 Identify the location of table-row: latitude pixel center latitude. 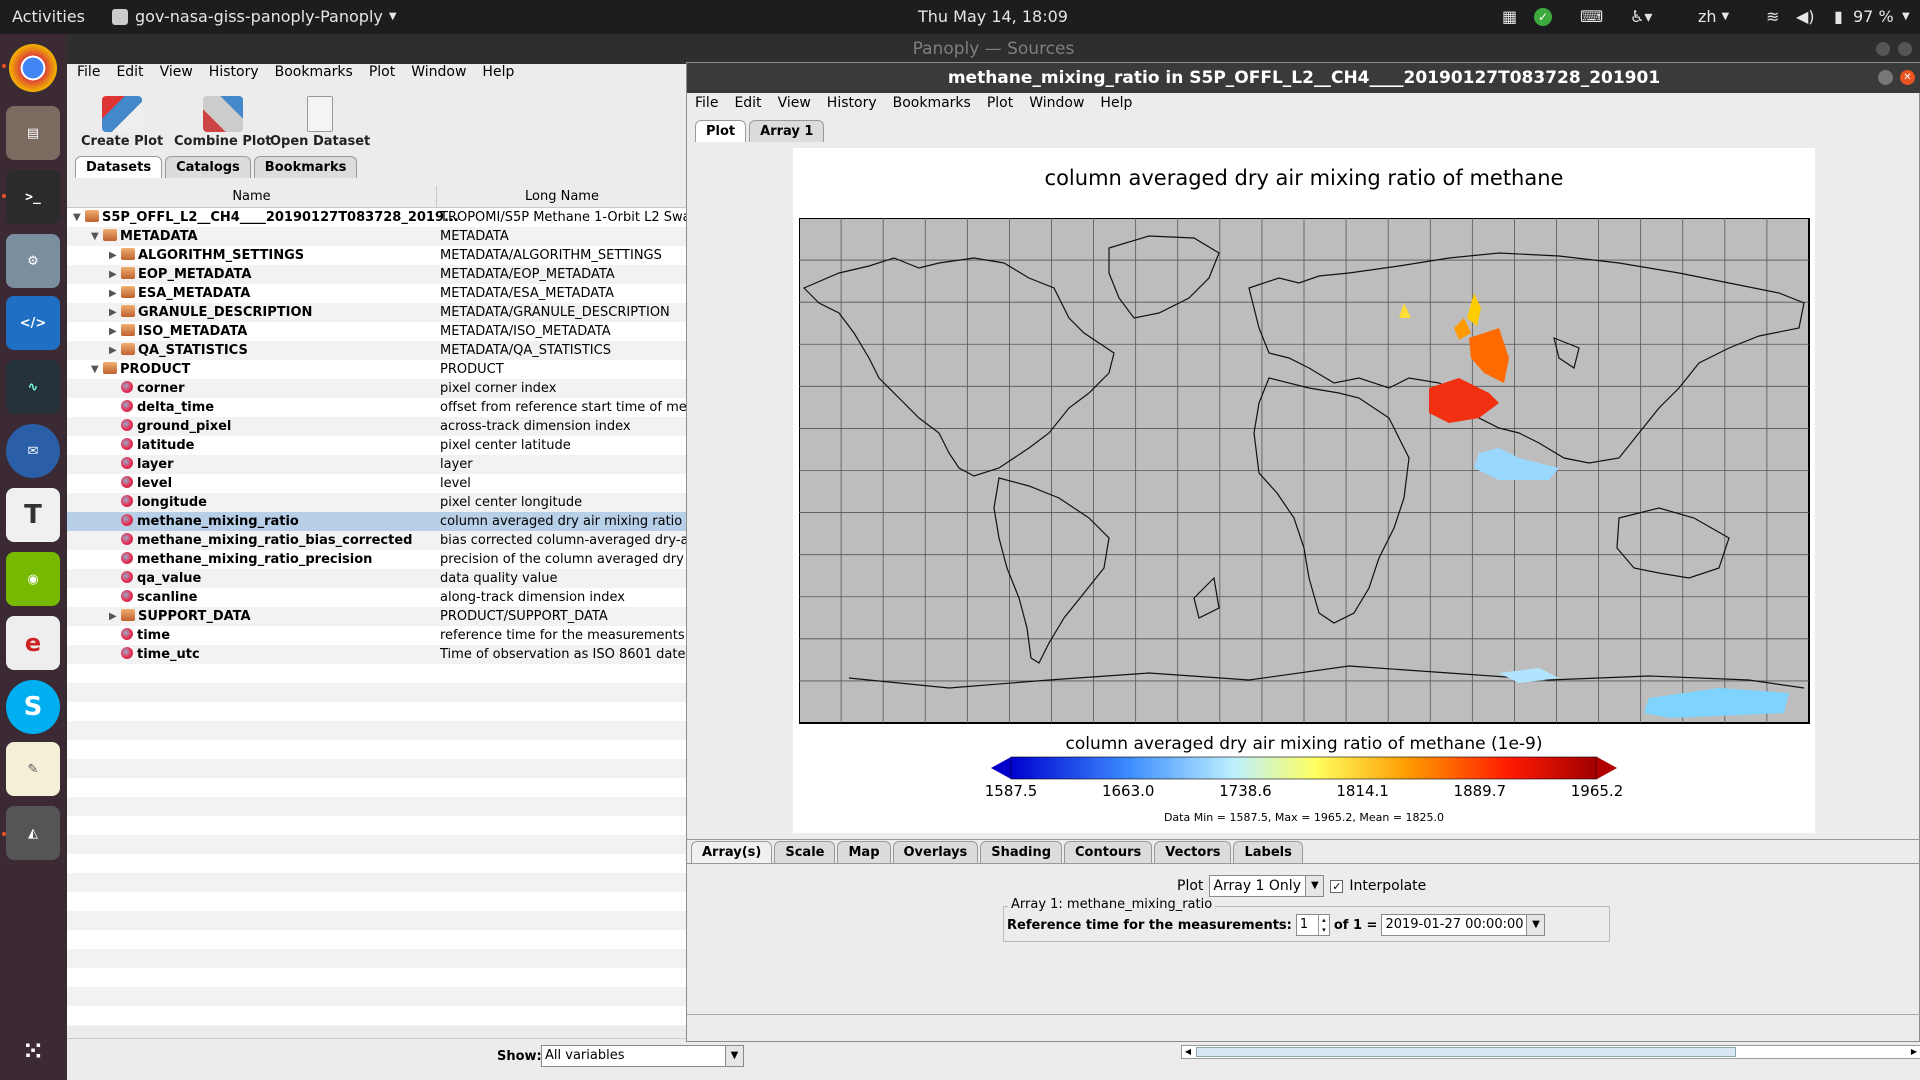
(377, 445).